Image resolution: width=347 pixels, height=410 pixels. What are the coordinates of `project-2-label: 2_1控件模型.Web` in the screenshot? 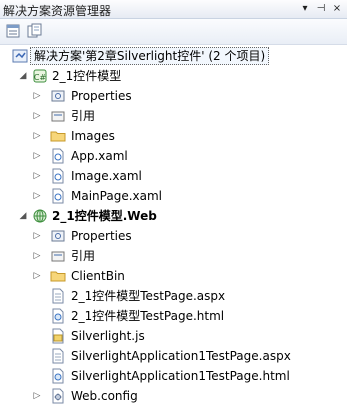 It's located at (104, 216).